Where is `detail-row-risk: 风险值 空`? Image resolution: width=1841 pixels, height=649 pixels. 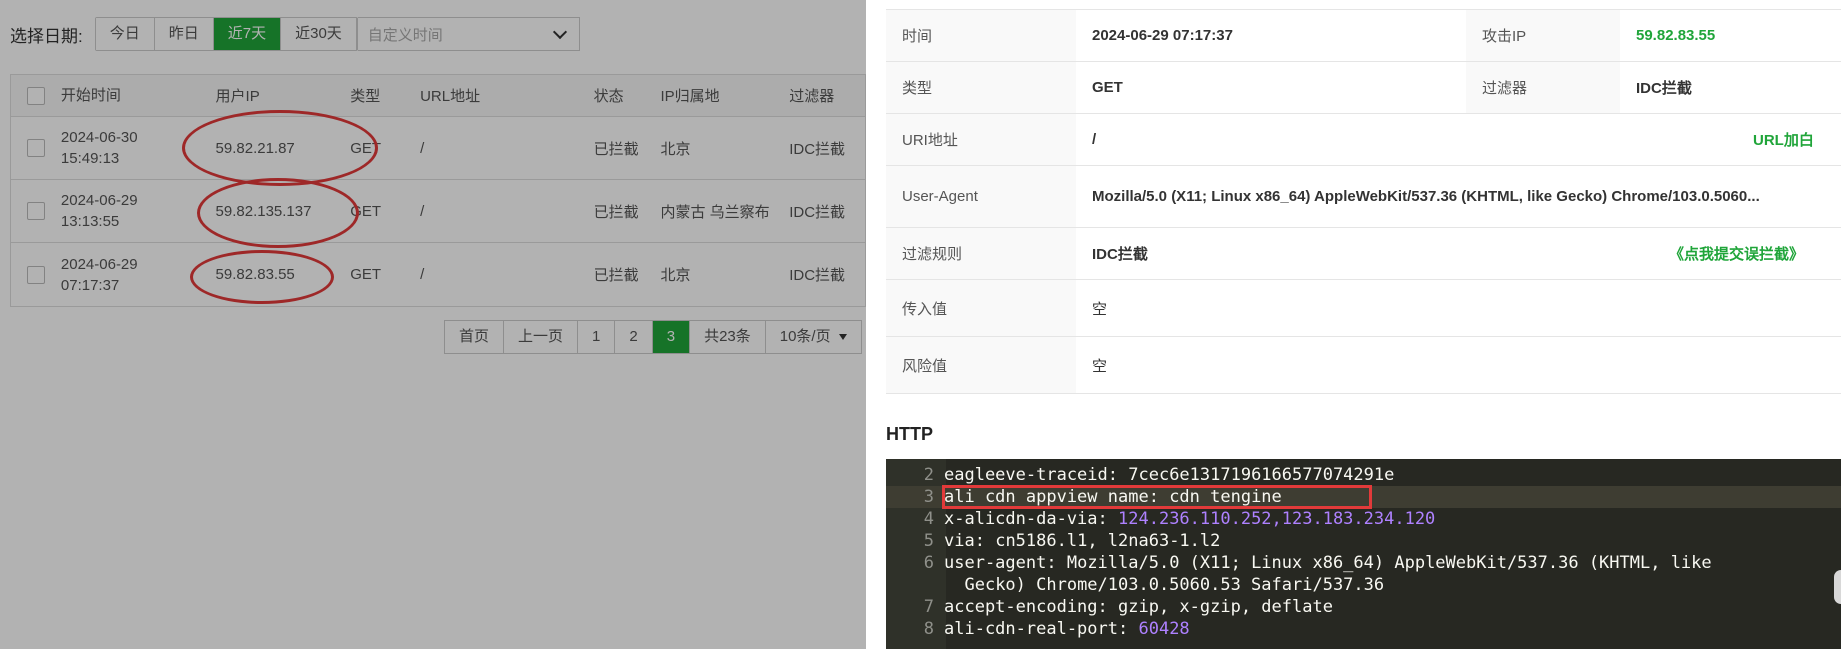 detail-row-risk: 风险值 空 is located at coordinates (1363, 365).